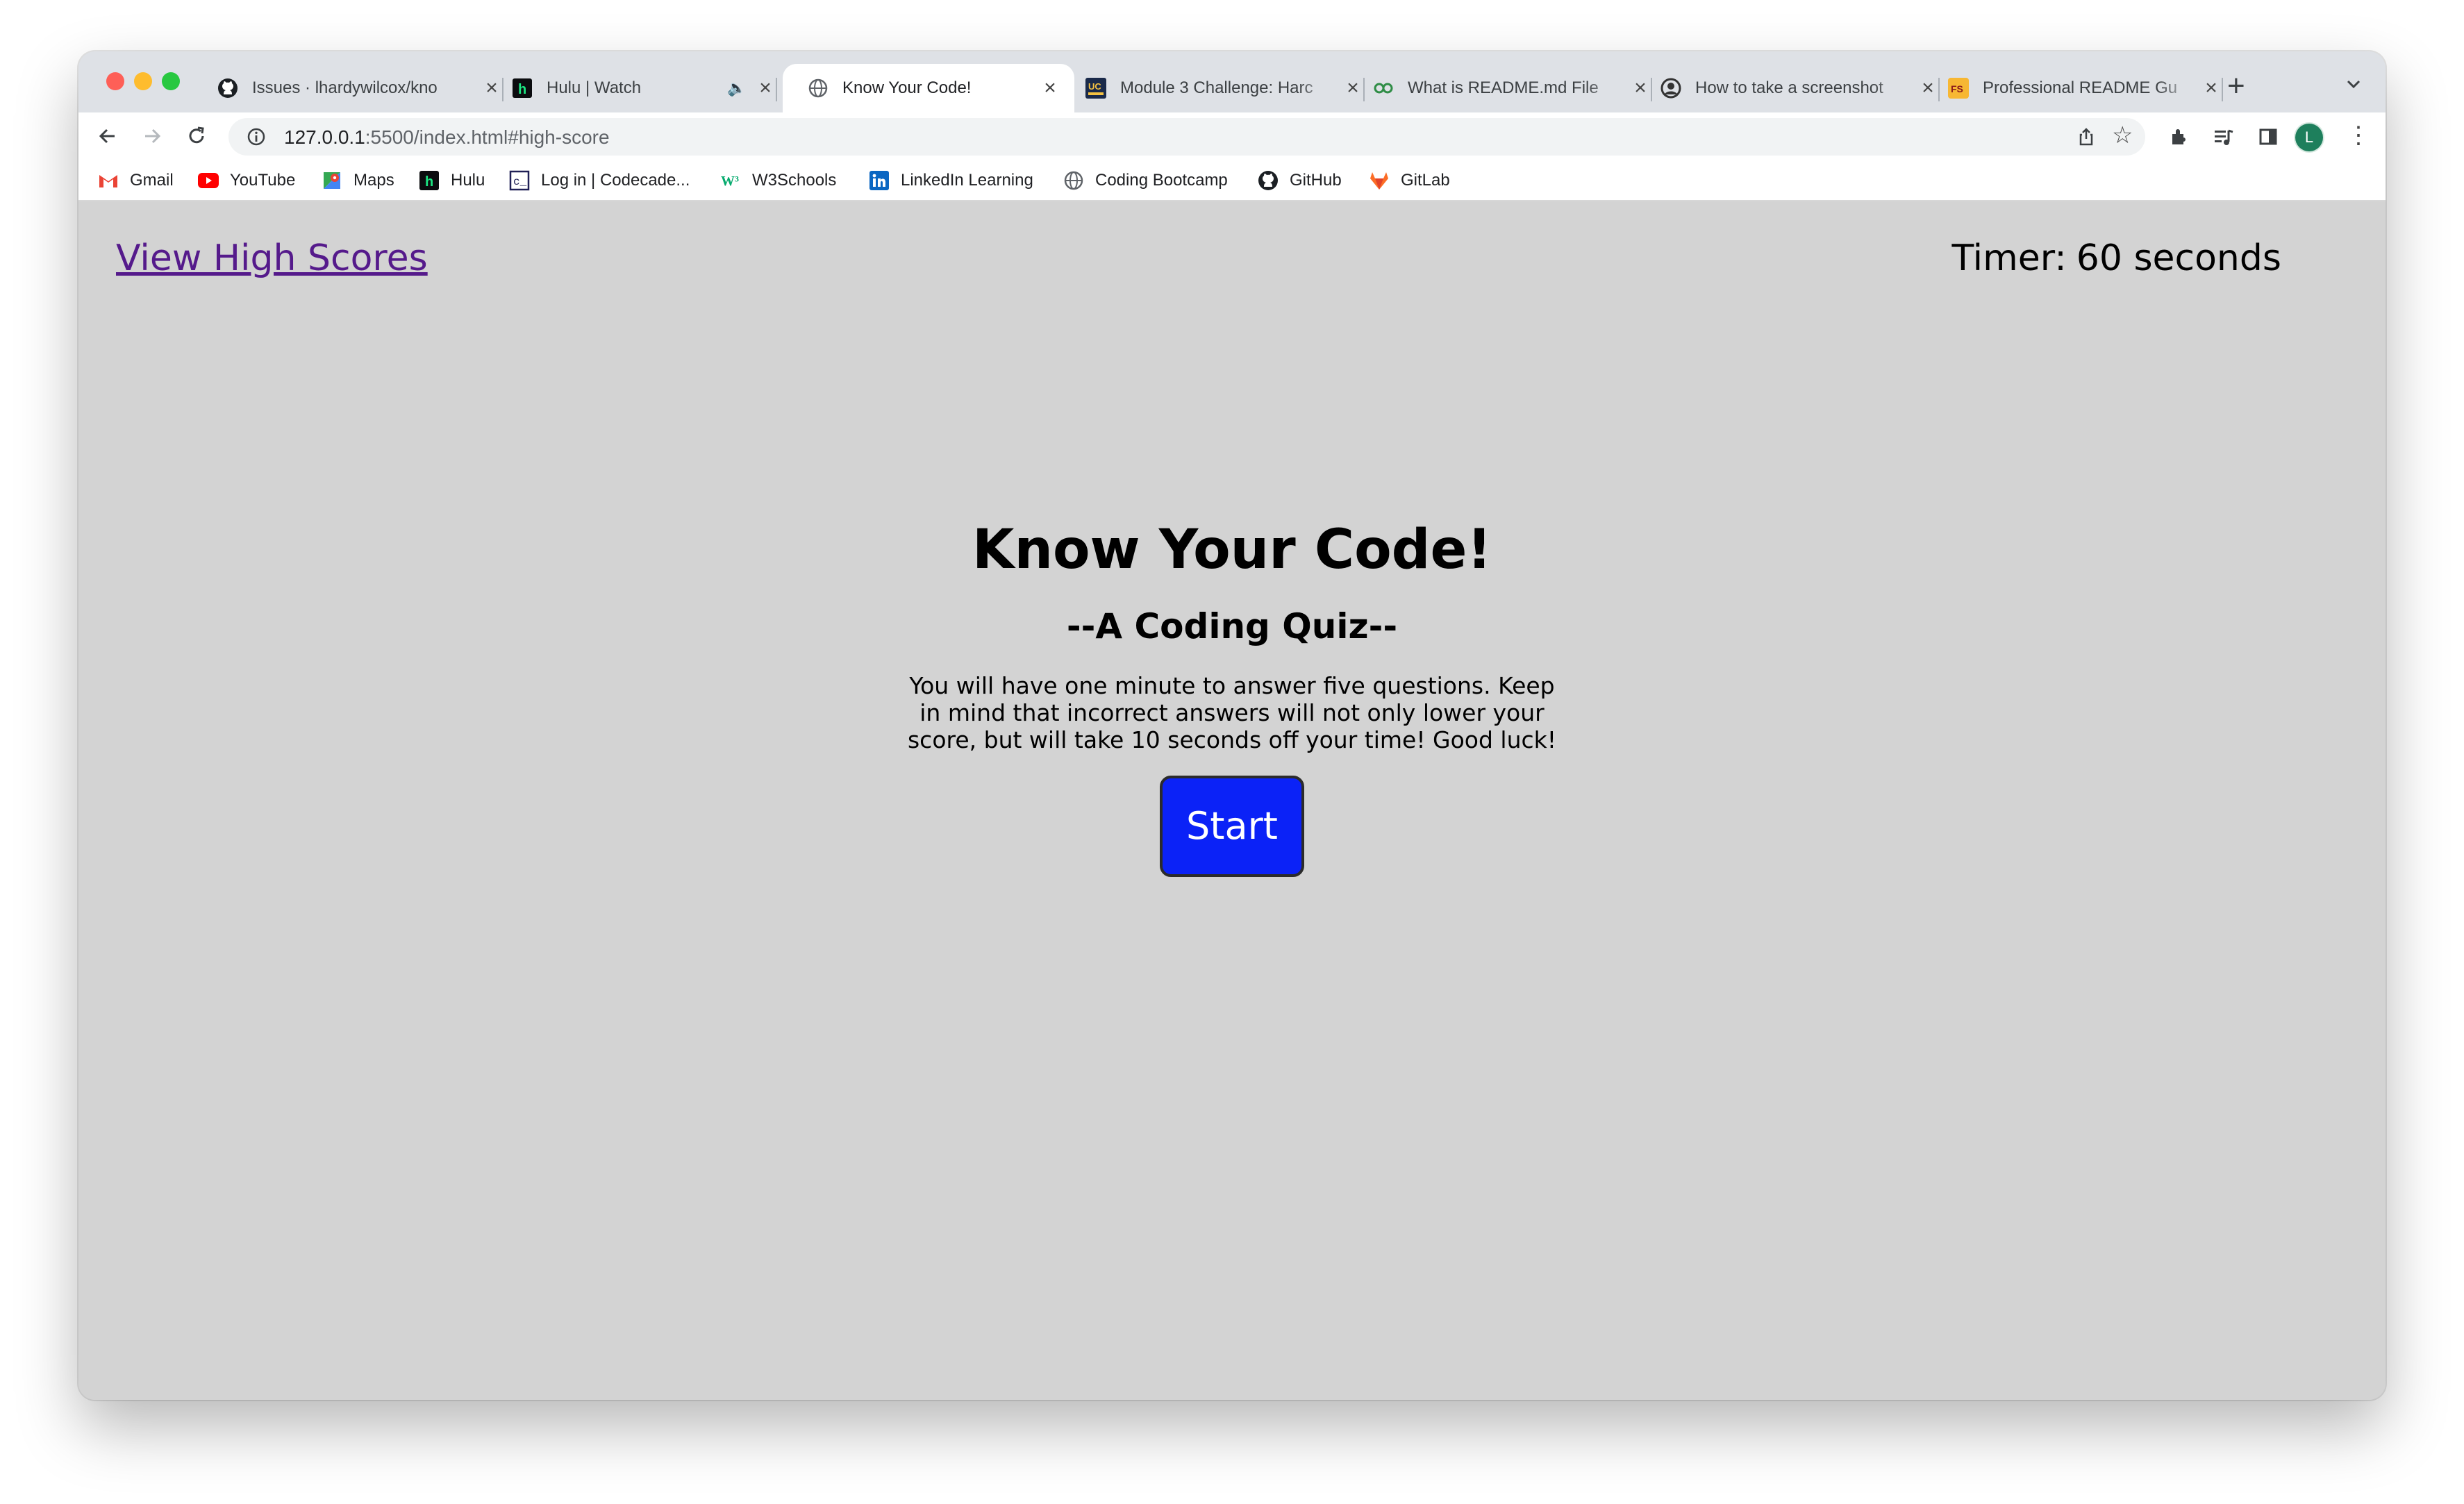  What do you see at coordinates (2086, 136) in the screenshot?
I see `share-icon` at bounding box center [2086, 136].